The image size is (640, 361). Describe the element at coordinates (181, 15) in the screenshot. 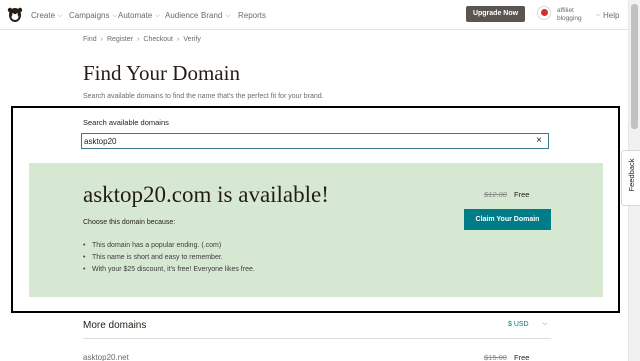

I see `nav-audience: Audience` at that location.